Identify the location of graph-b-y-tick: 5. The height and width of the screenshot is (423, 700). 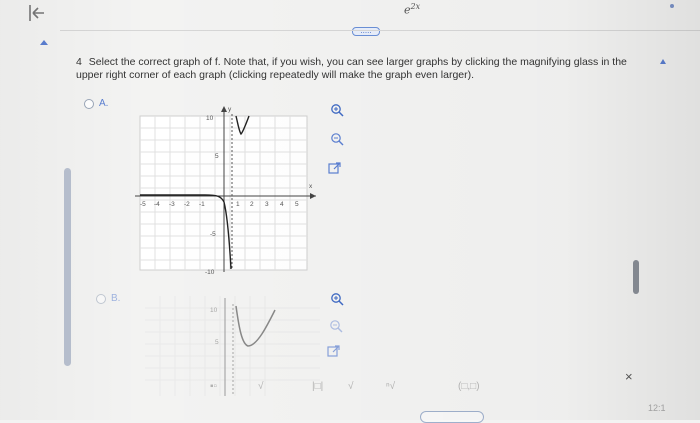
(217, 342).